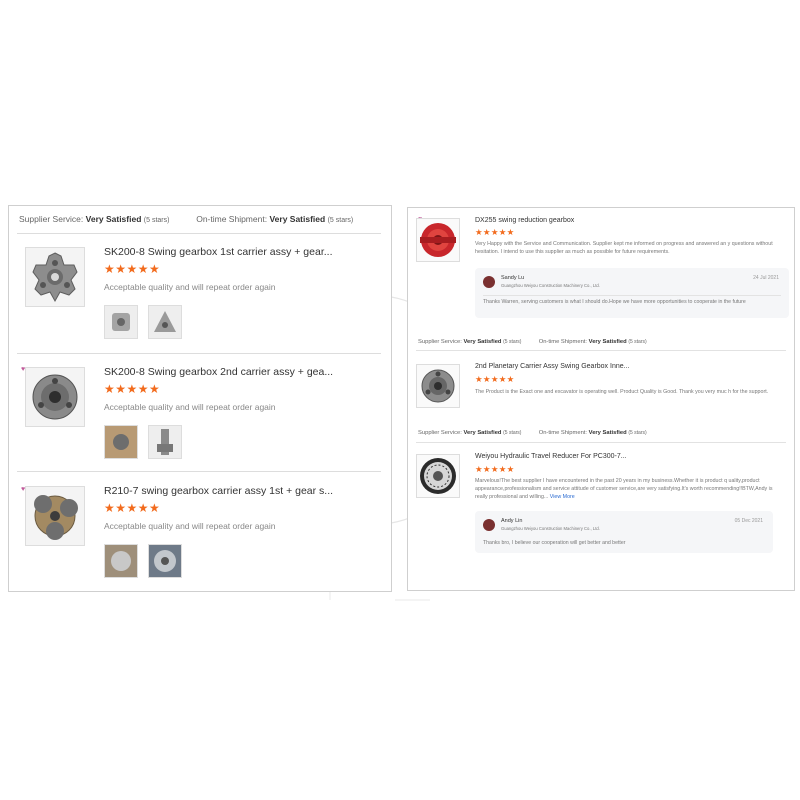 This screenshot has width=800, height=800. What do you see at coordinates (562, 497) in the screenshot?
I see `view-more-link: View More` at bounding box center [562, 497].